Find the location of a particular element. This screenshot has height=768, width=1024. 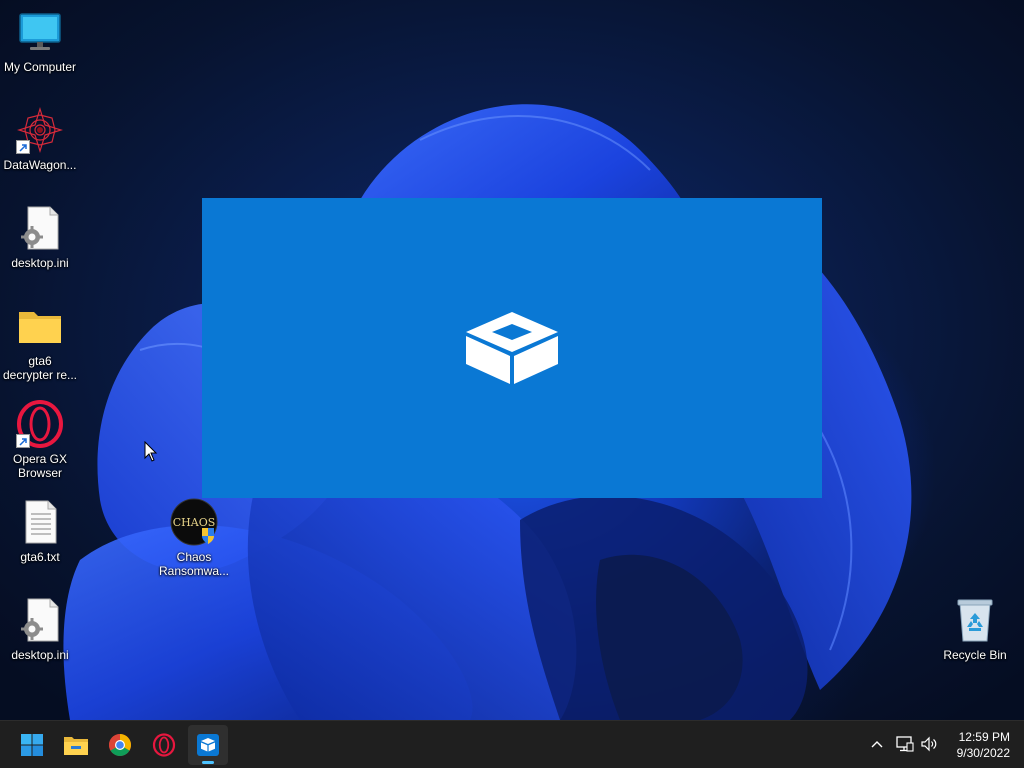

mouse-cursor-icon is located at coordinates (151, 451).